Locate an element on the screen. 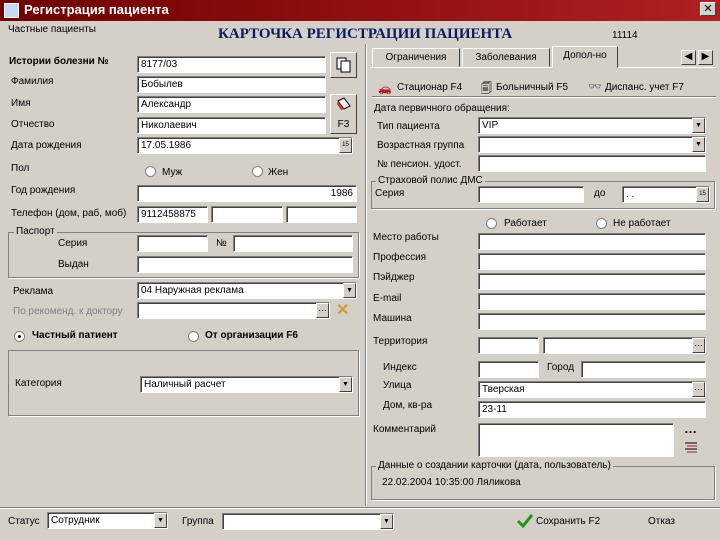 The height and width of the screenshot is (540, 720). status-select: Сотрудник ▼ is located at coordinates (107, 520).